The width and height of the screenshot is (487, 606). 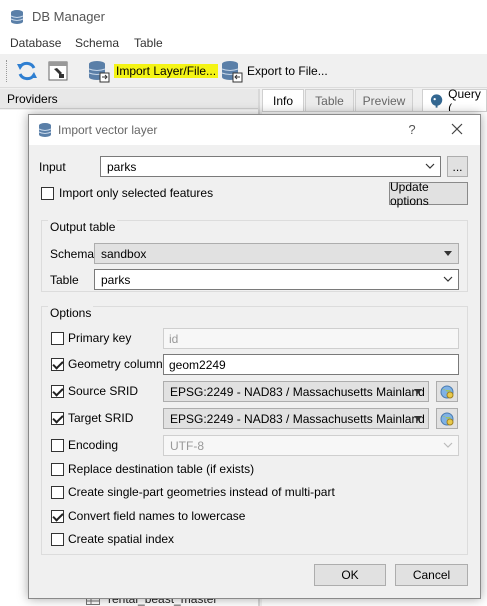 I want to click on output-table-title: Output table, so click(x=83, y=227).